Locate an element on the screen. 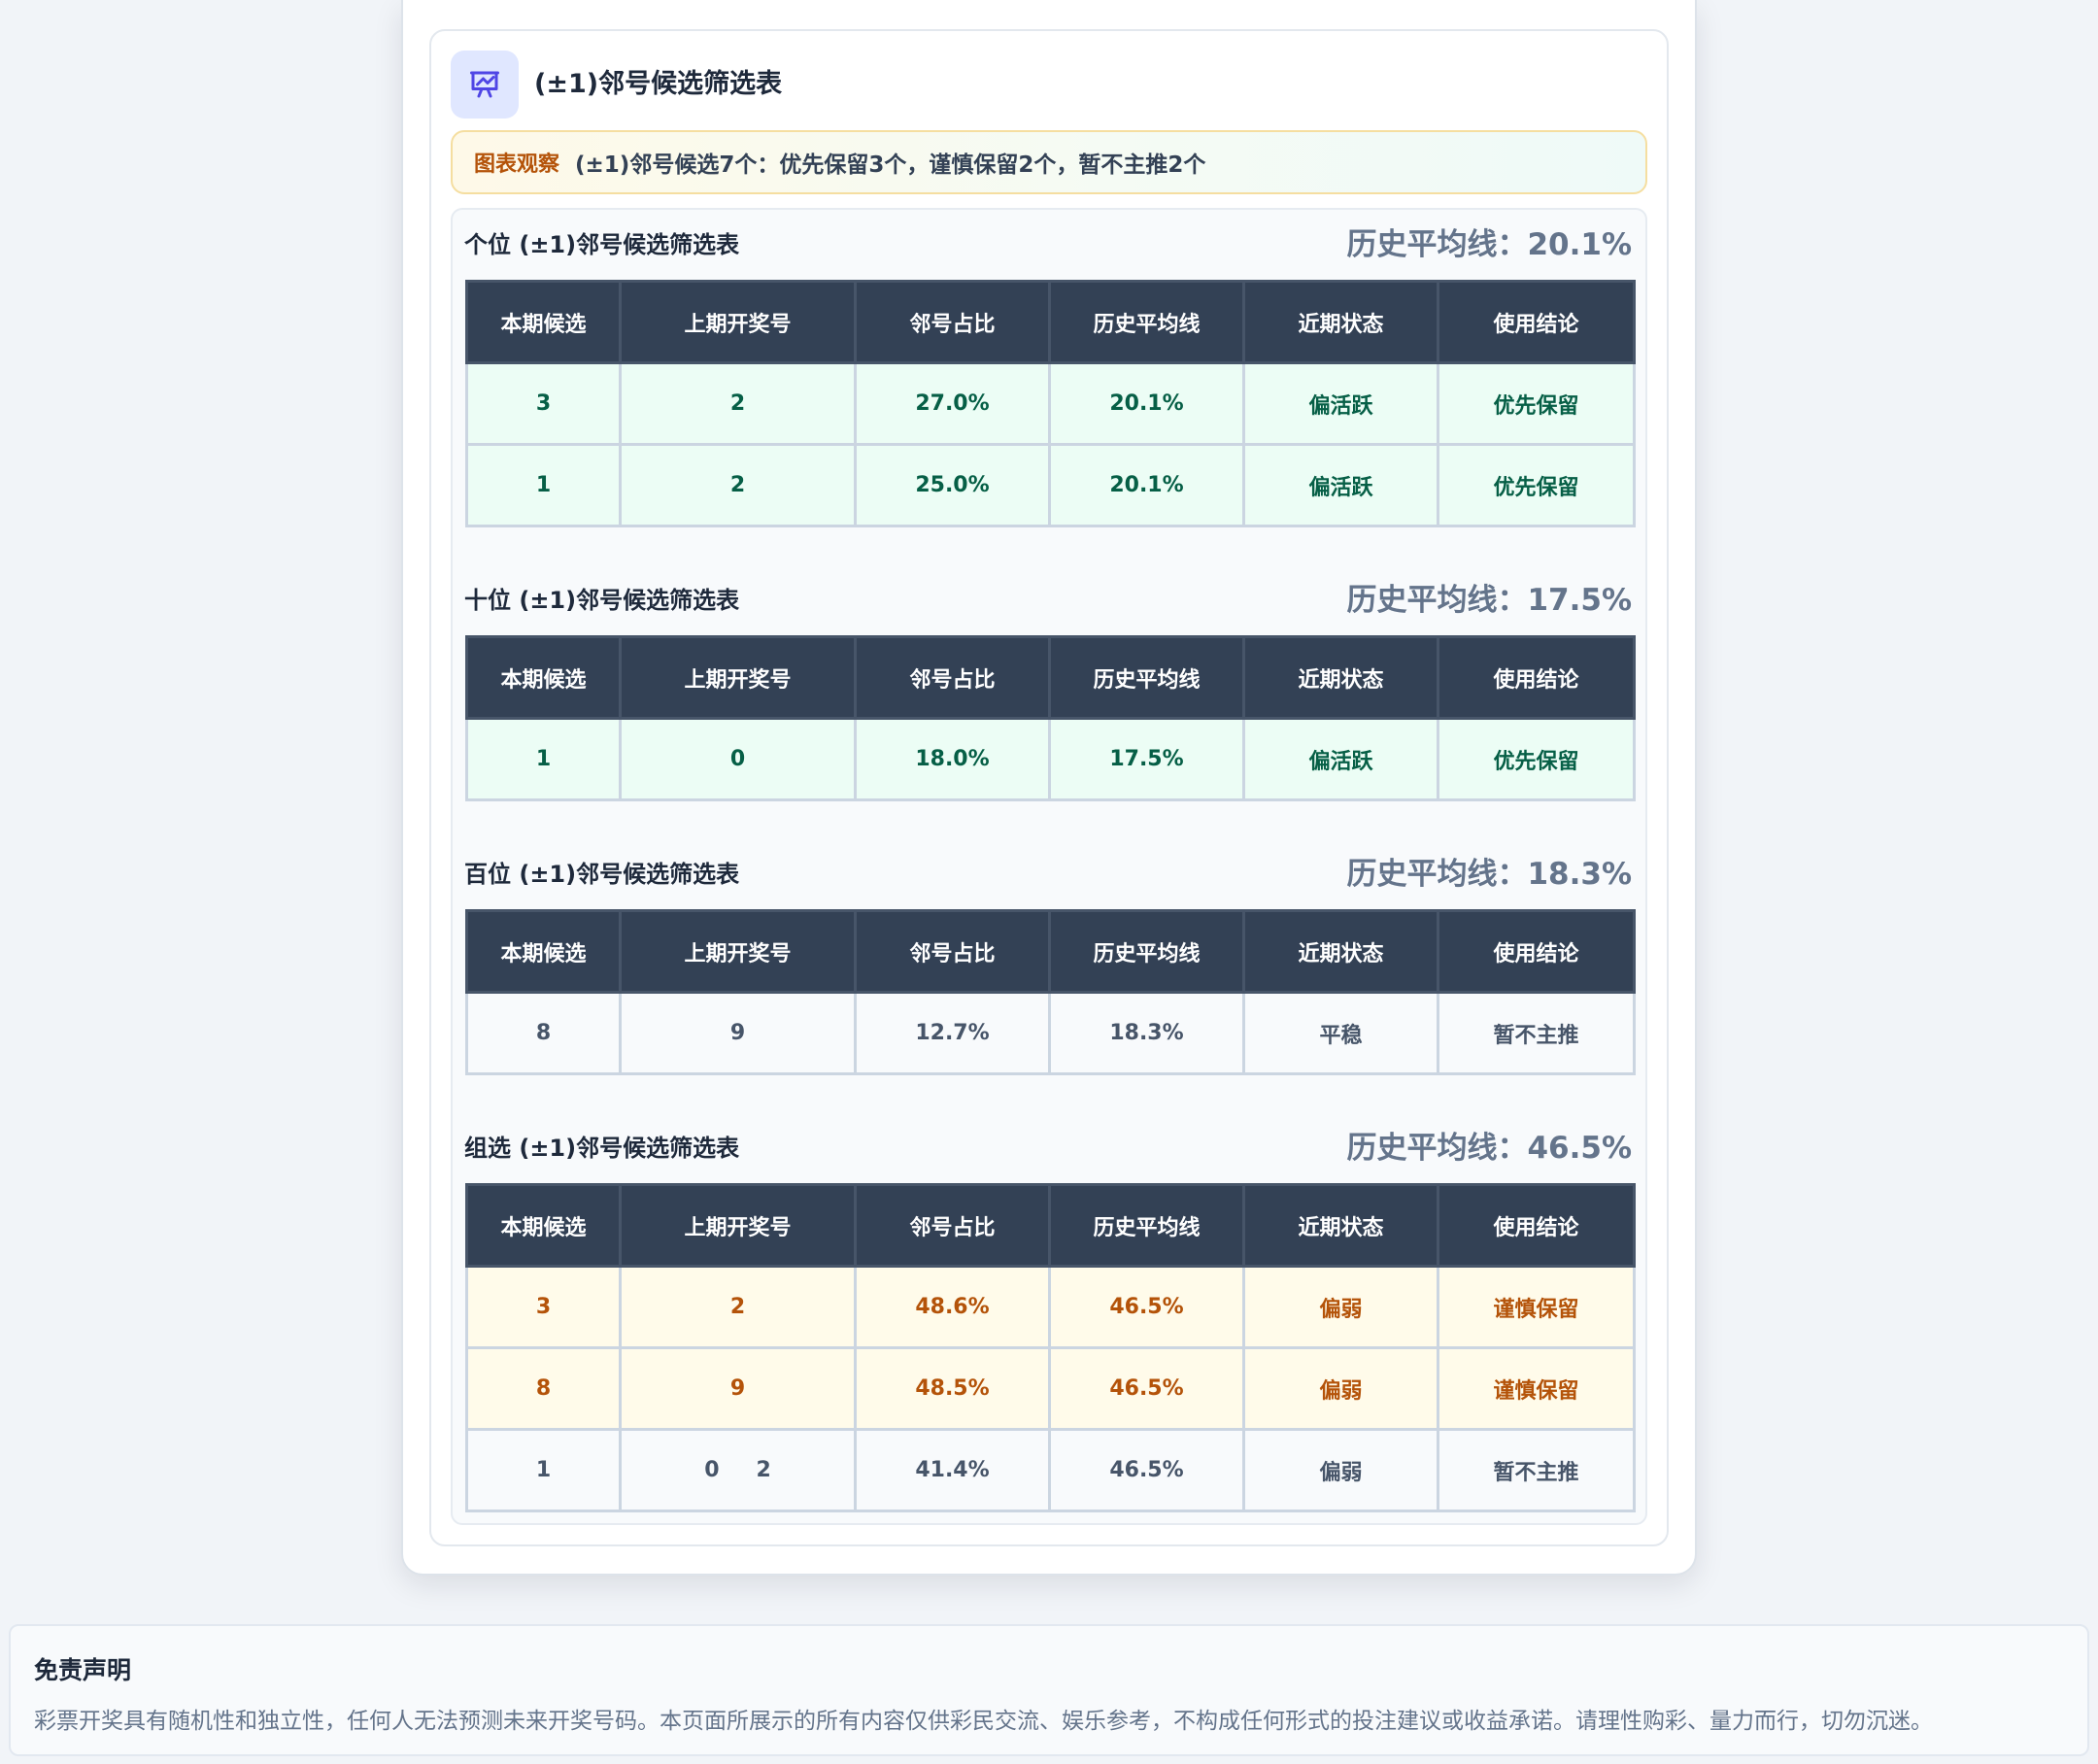  table-row: 8 9 12.7% 18.3% 平稳 暂不主推 is located at coordinates (1051, 1033).